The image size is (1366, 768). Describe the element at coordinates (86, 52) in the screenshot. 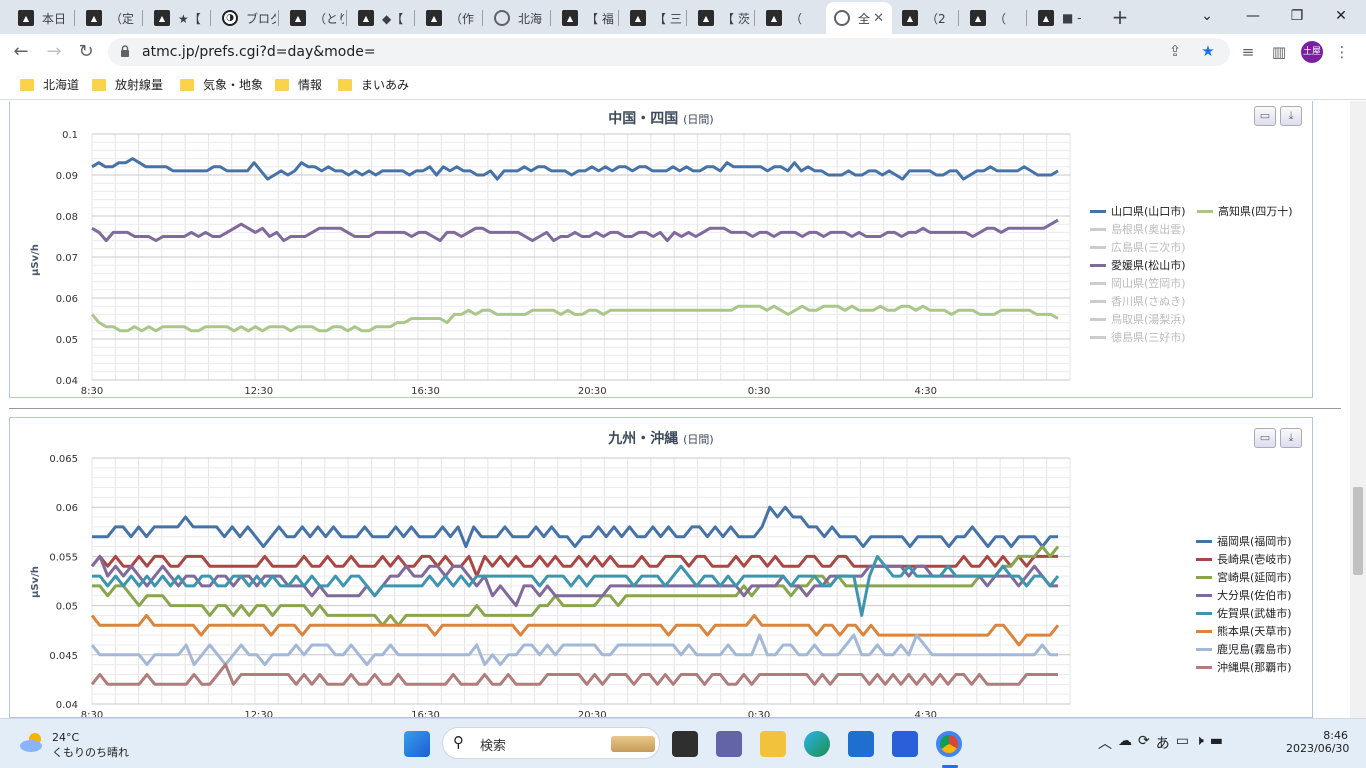

I see `reload-icon: ↻` at that location.